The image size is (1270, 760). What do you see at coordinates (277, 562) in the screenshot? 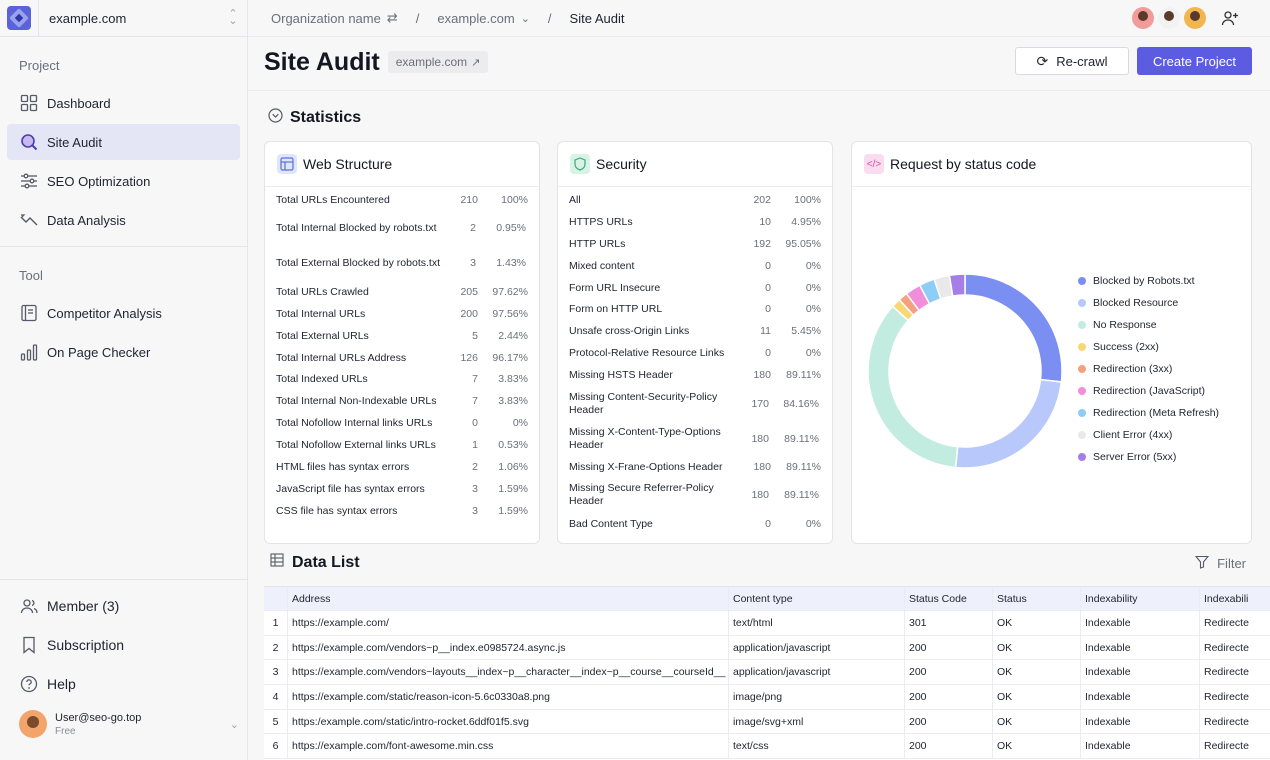
I see `table-icon` at bounding box center [277, 562].